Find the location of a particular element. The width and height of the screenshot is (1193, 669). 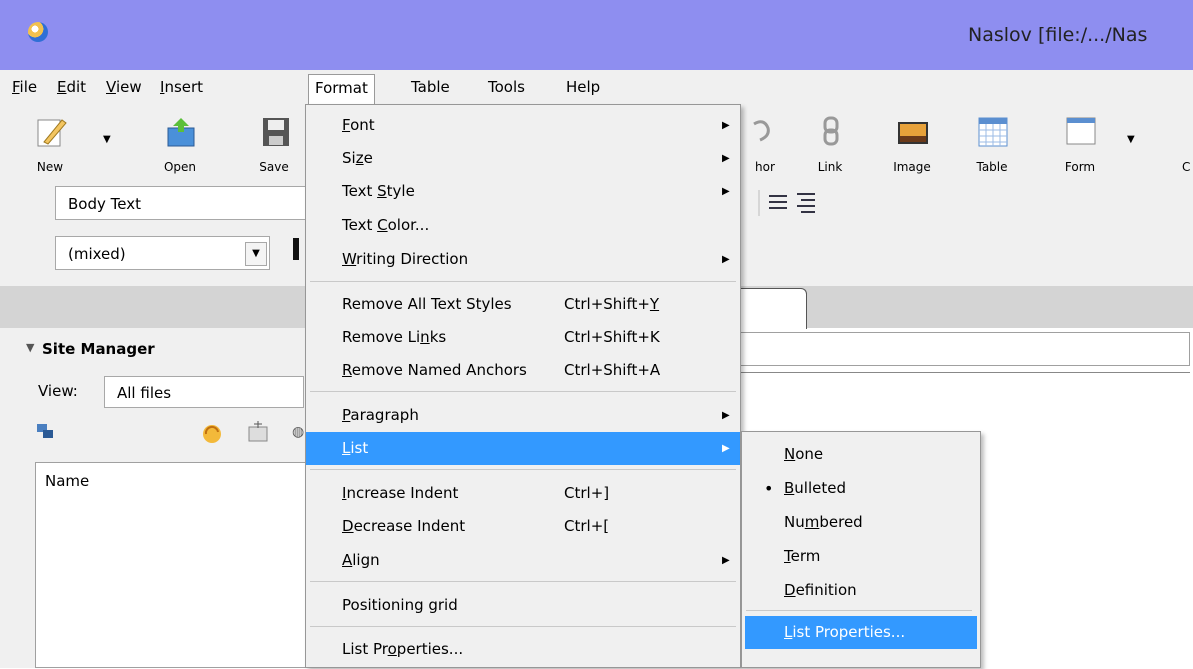

menu-item-positioning-grid-label: Positioning grid is located at coordinates (400, 605).